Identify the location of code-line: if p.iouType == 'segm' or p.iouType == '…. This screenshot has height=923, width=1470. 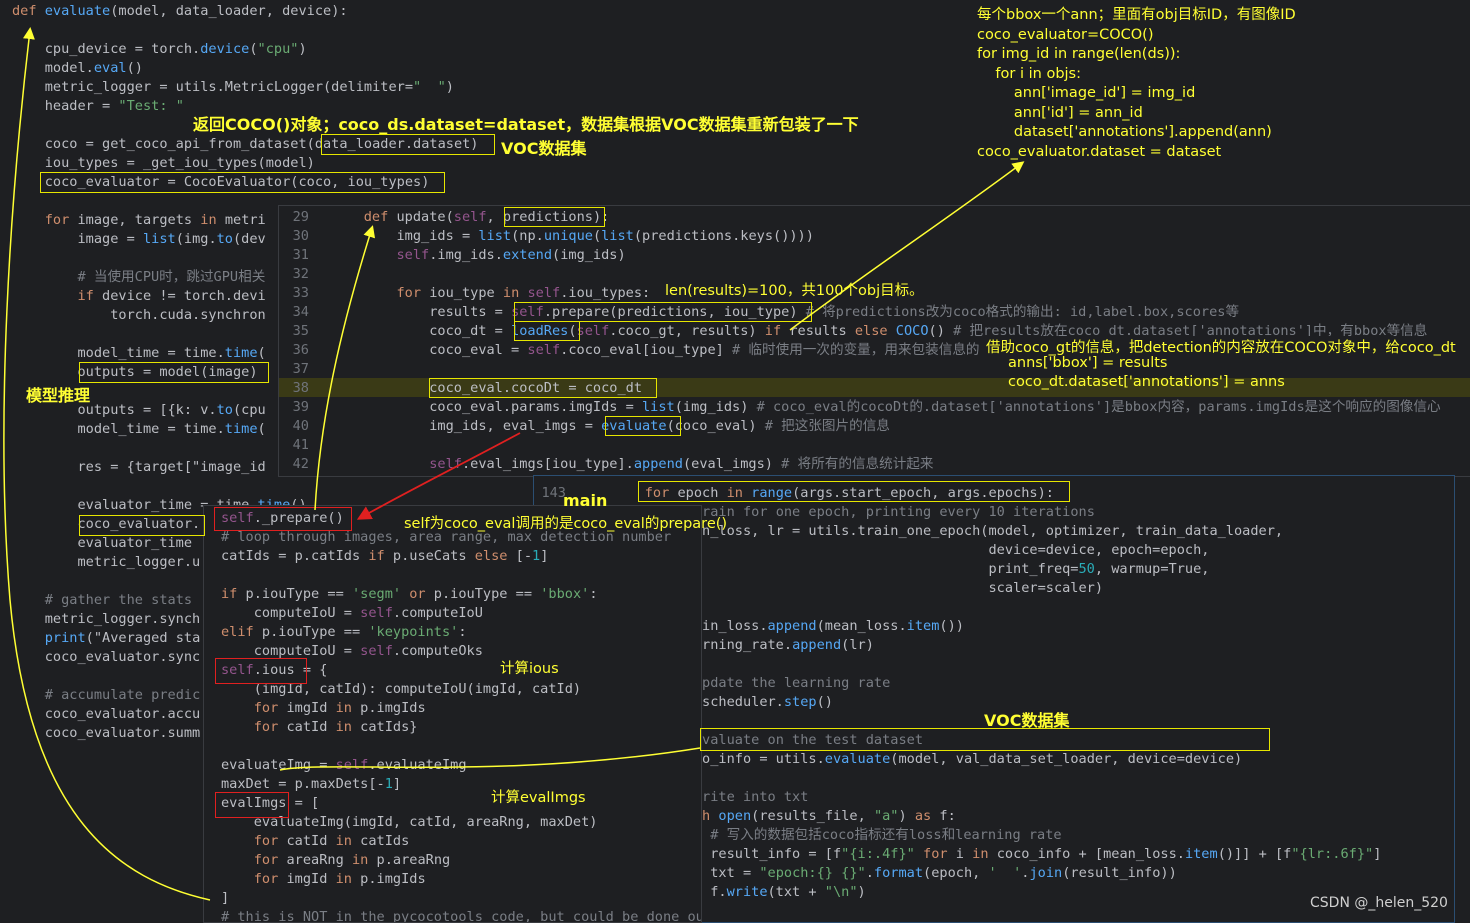
(409, 594).